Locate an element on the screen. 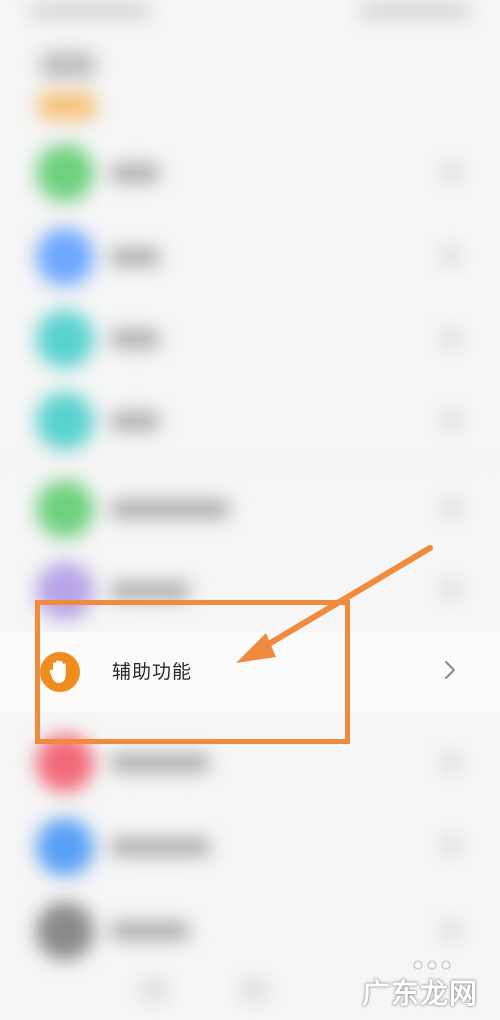  watermark-text: 广东龙网 is located at coordinates (420, 993).